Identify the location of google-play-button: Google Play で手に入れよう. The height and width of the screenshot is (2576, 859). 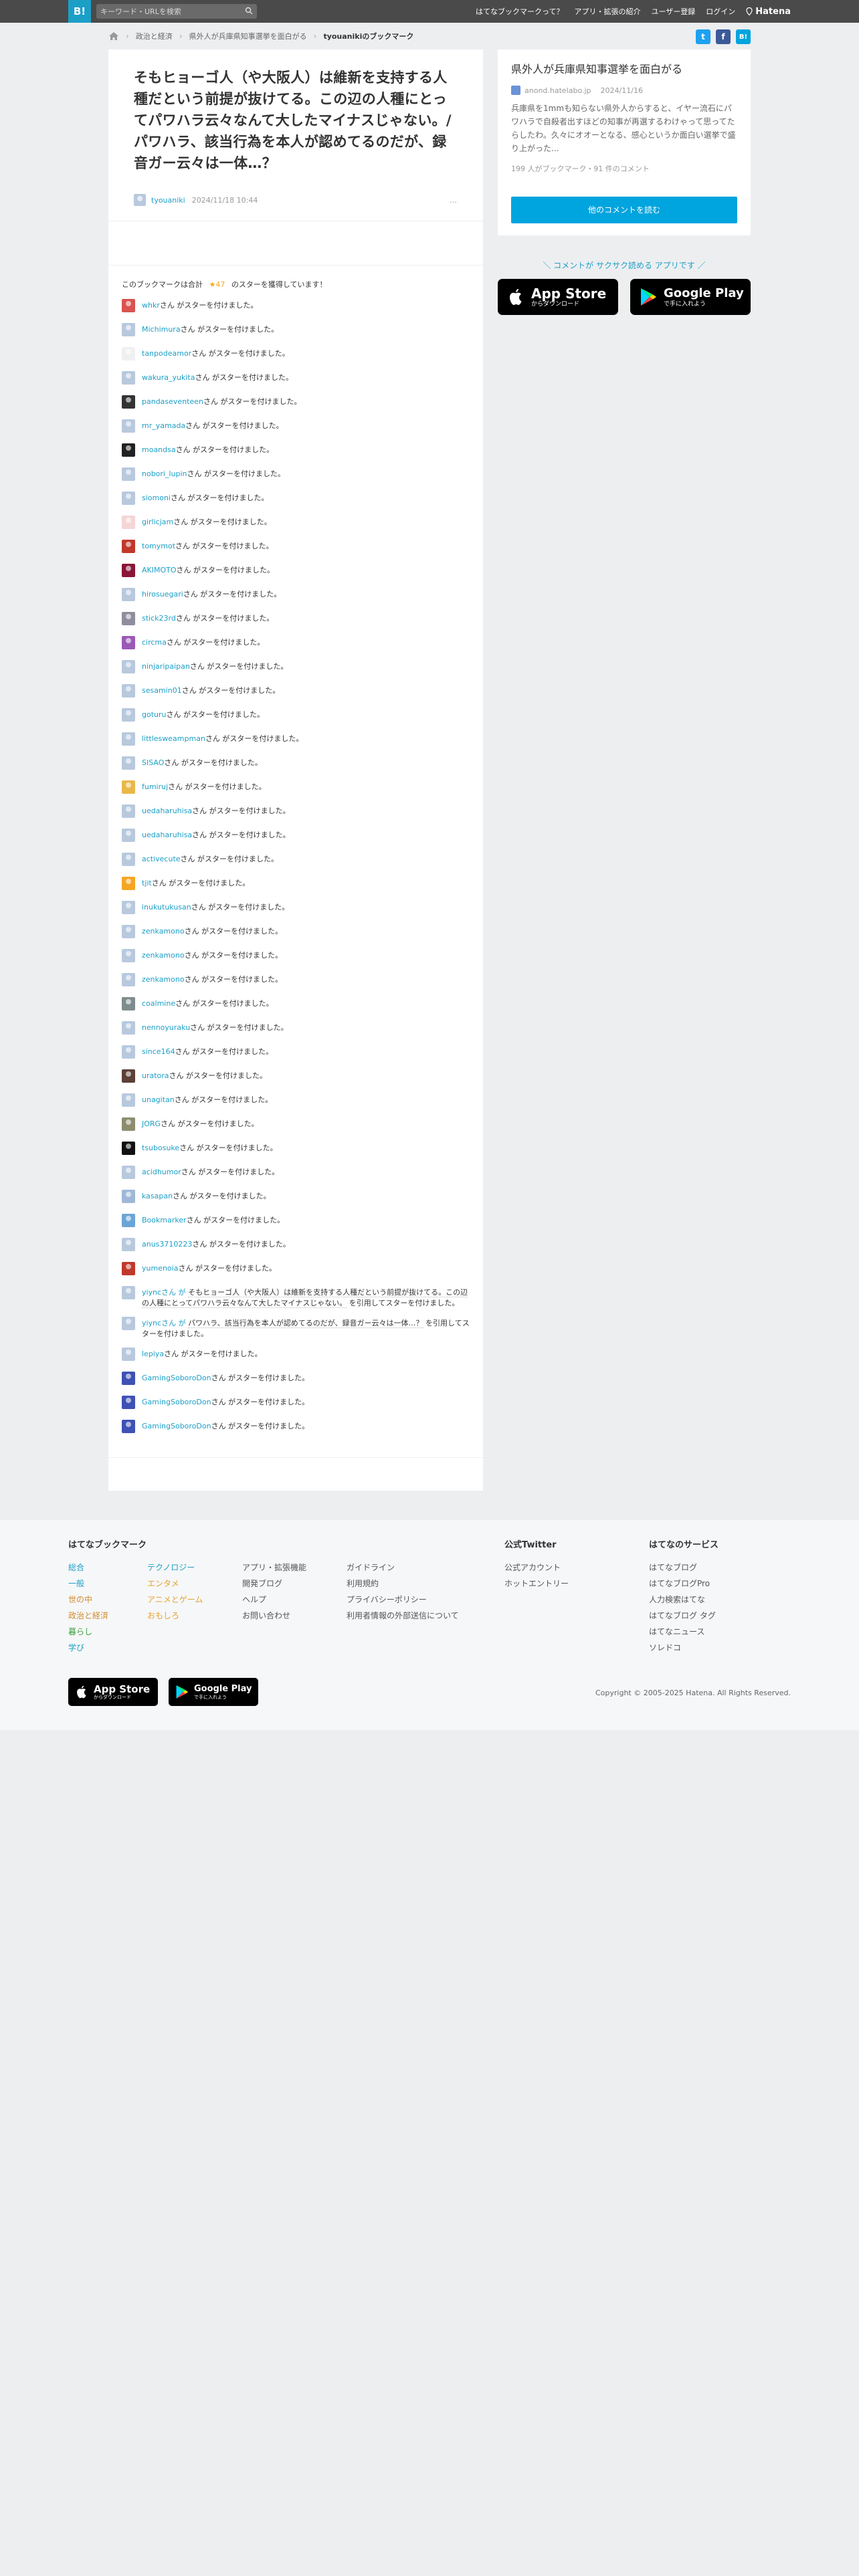
(691, 297).